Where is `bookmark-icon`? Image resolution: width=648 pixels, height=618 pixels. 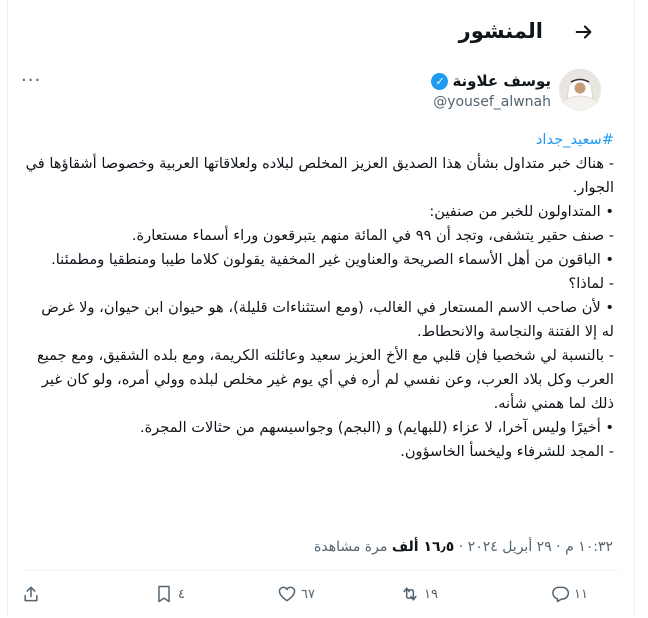
bookmark-icon is located at coordinates (164, 594).